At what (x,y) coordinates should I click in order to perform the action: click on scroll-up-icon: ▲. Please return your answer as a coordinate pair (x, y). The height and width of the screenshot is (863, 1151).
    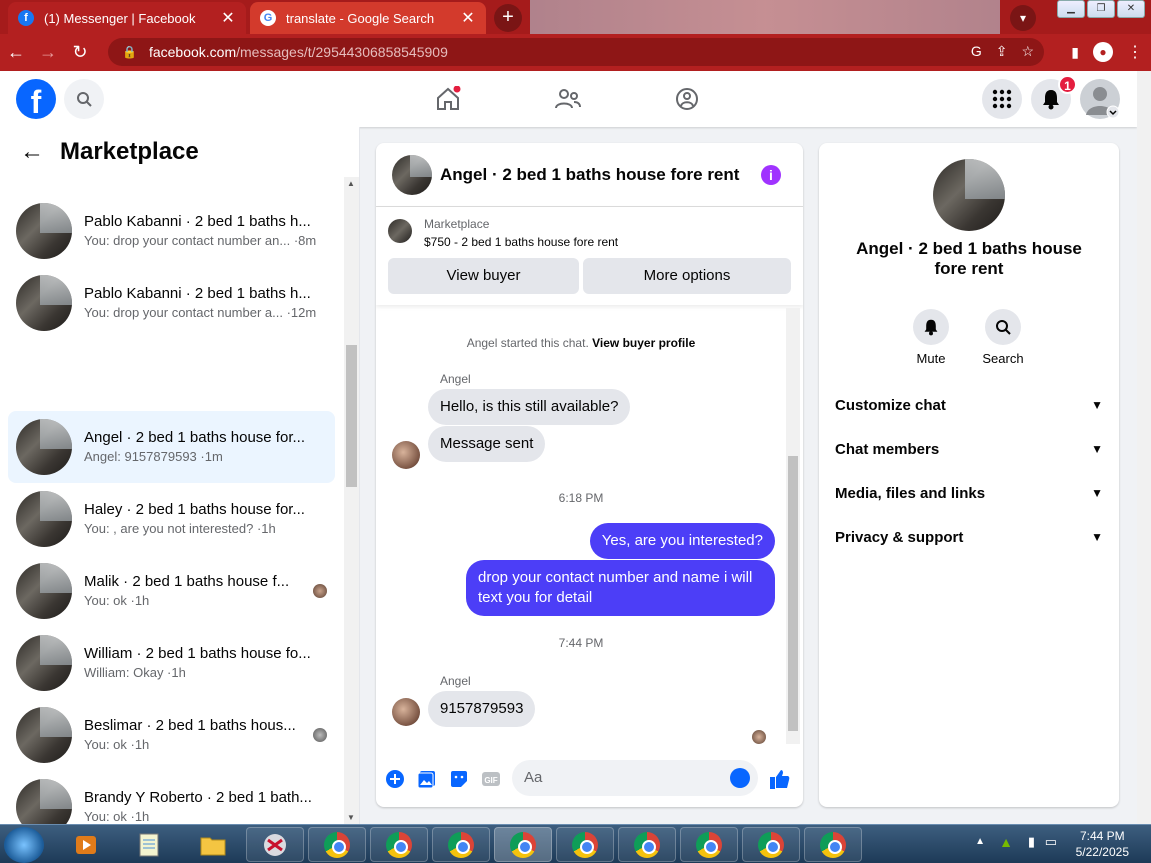
    Looking at the image, I should click on (351, 183).